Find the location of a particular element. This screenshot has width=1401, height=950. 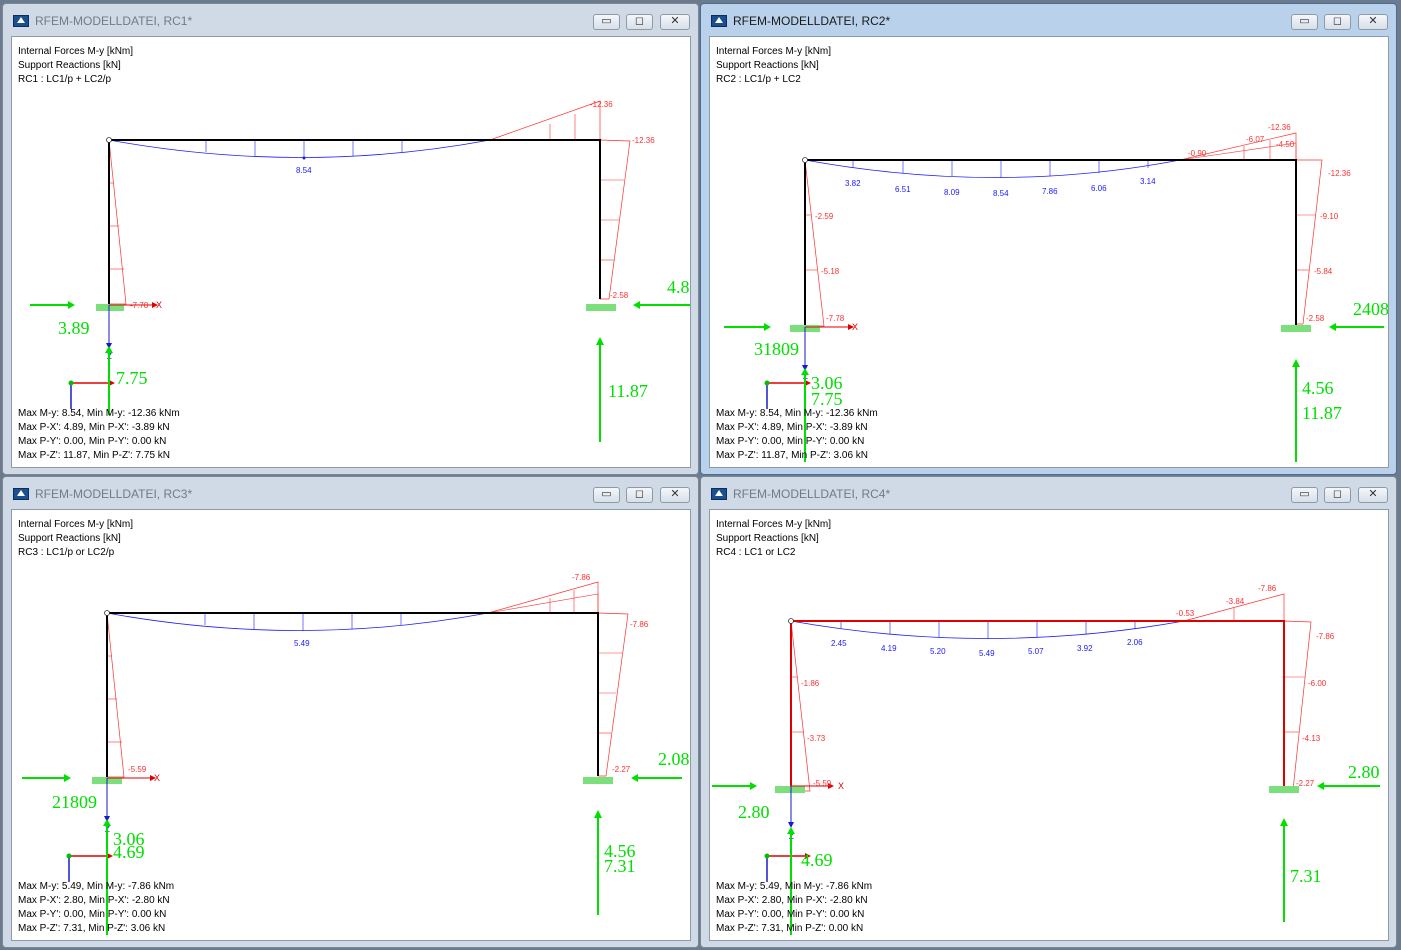

beam-moment-label: 6.51 is located at coordinates (903, 189).